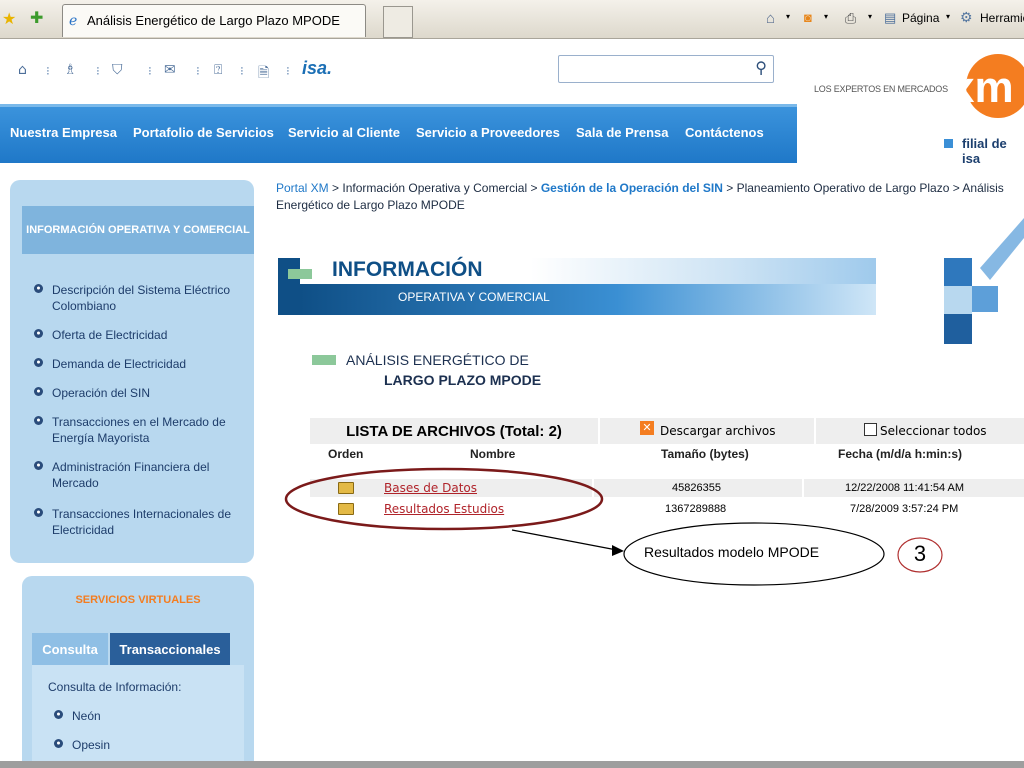 The image size is (1024, 768). Describe the element at coordinates (761, 68) in the screenshot. I see `search-icon: ⚲` at that location.